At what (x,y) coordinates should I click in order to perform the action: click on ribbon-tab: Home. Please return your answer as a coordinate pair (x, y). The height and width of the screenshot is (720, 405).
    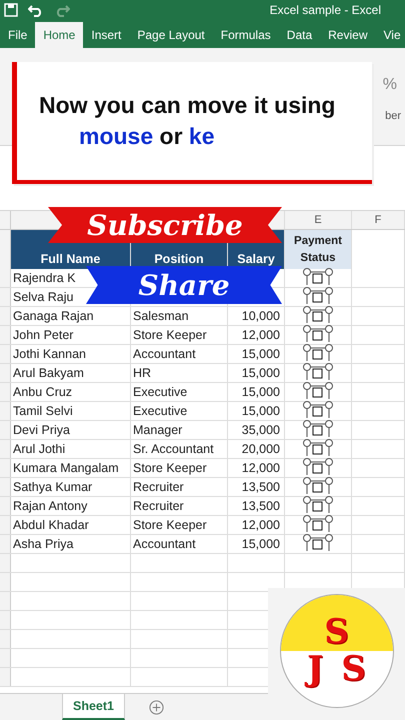
    Looking at the image, I should click on (59, 35).